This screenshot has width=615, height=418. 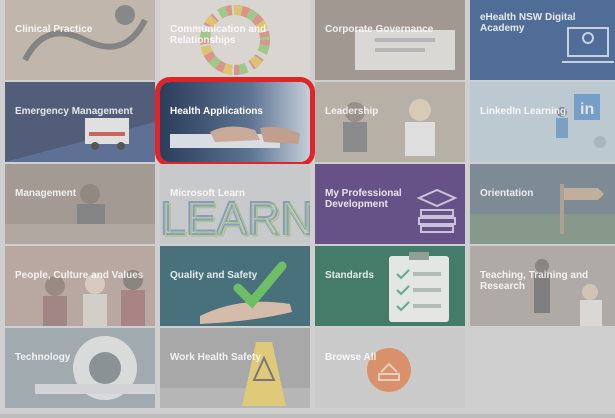 What do you see at coordinates (79, 275) in the screenshot?
I see `tile-label: People, Culture and Values` at bounding box center [79, 275].